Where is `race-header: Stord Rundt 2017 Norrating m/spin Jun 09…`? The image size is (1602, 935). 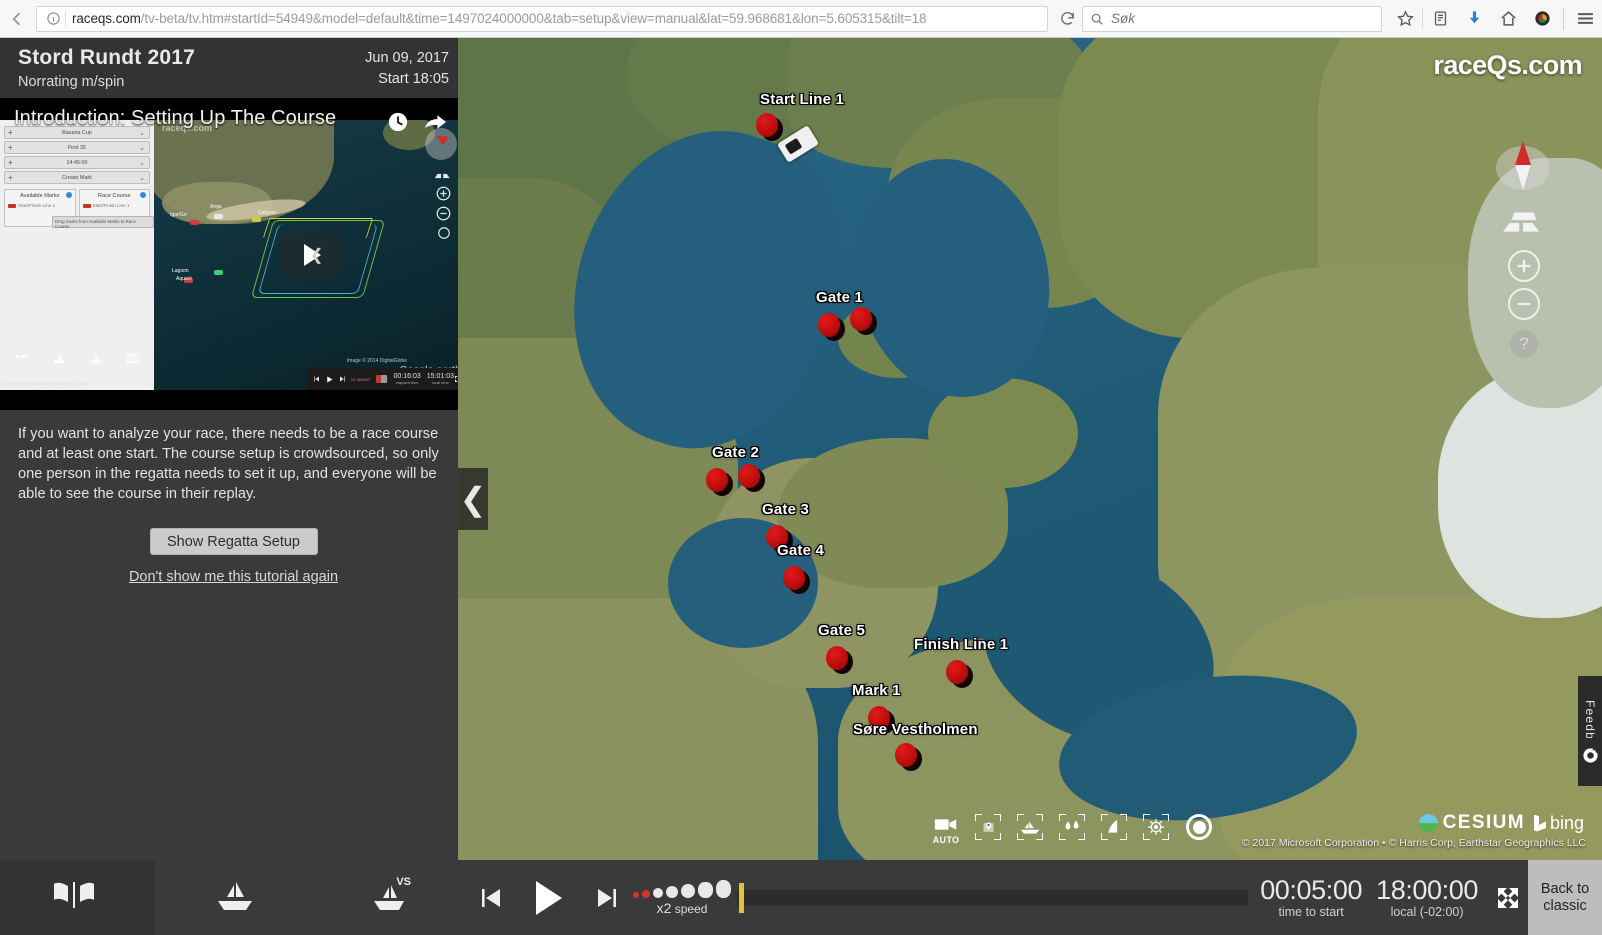
race-header: Stord Rundt 2017 Norrating m/spin Jun 09… is located at coordinates (233, 68).